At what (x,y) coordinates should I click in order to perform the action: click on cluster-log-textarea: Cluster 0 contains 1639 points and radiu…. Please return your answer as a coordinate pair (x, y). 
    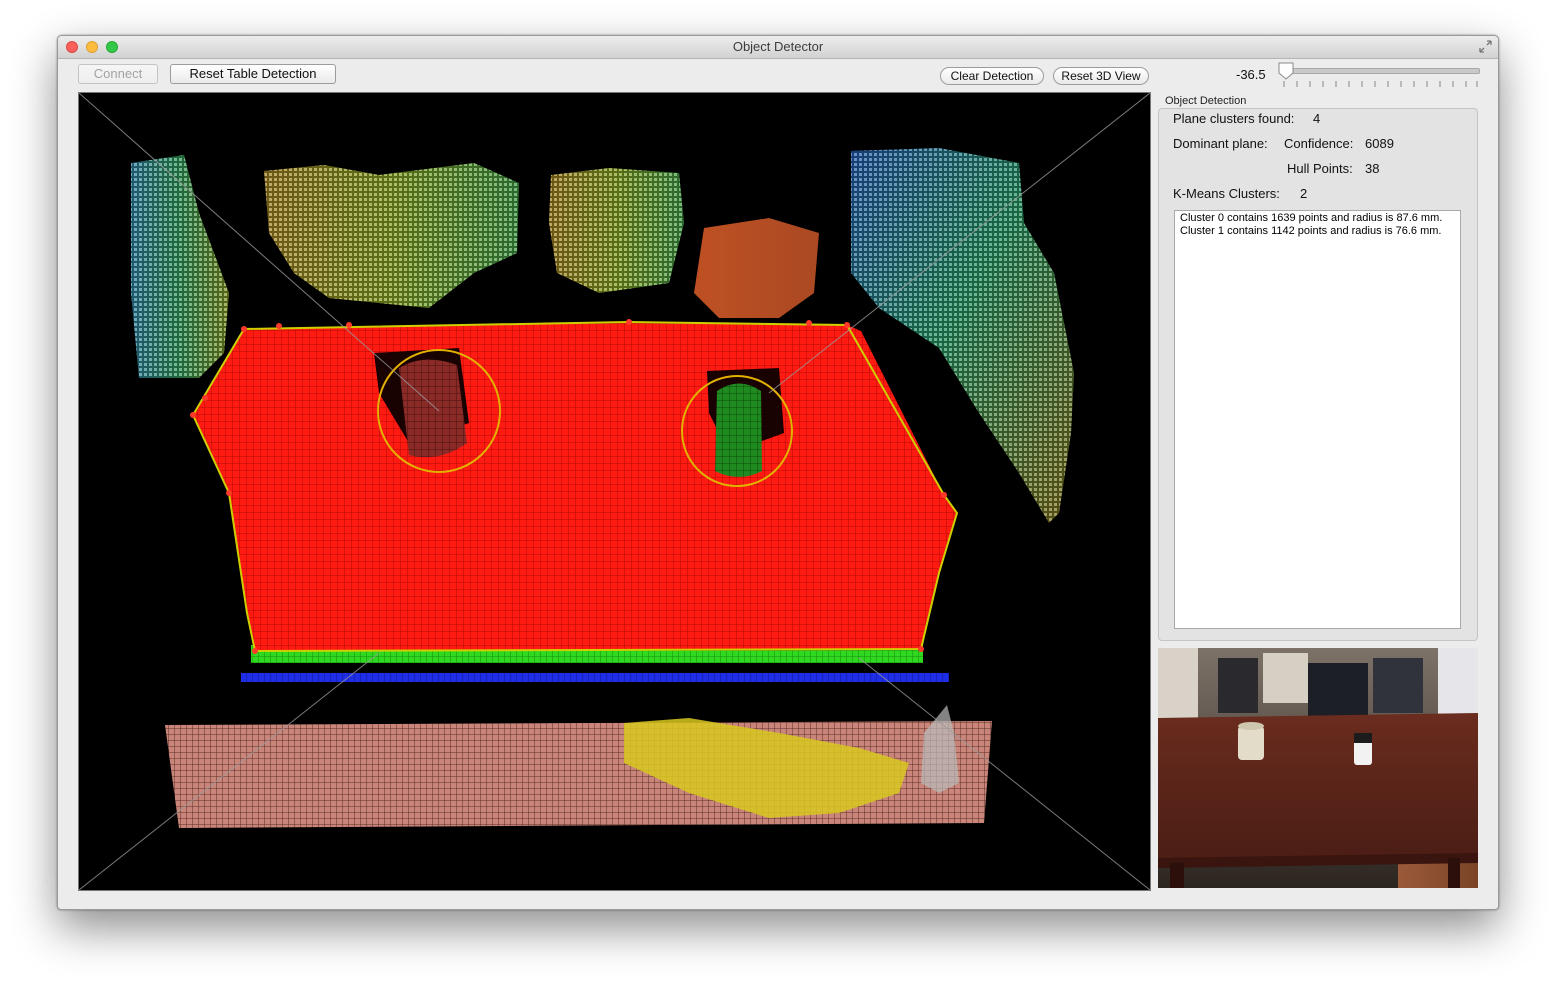
    Looking at the image, I should click on (1317, 419).